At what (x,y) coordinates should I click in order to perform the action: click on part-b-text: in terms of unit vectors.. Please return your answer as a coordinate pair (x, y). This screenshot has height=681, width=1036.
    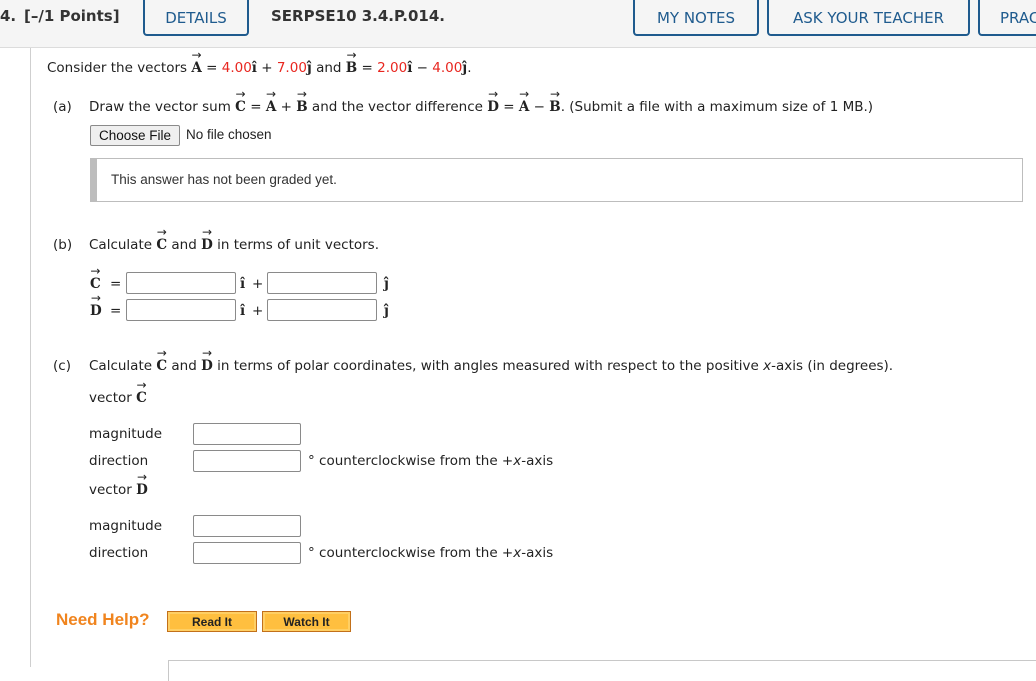
    Looking at the image, I should click on (298, 245).